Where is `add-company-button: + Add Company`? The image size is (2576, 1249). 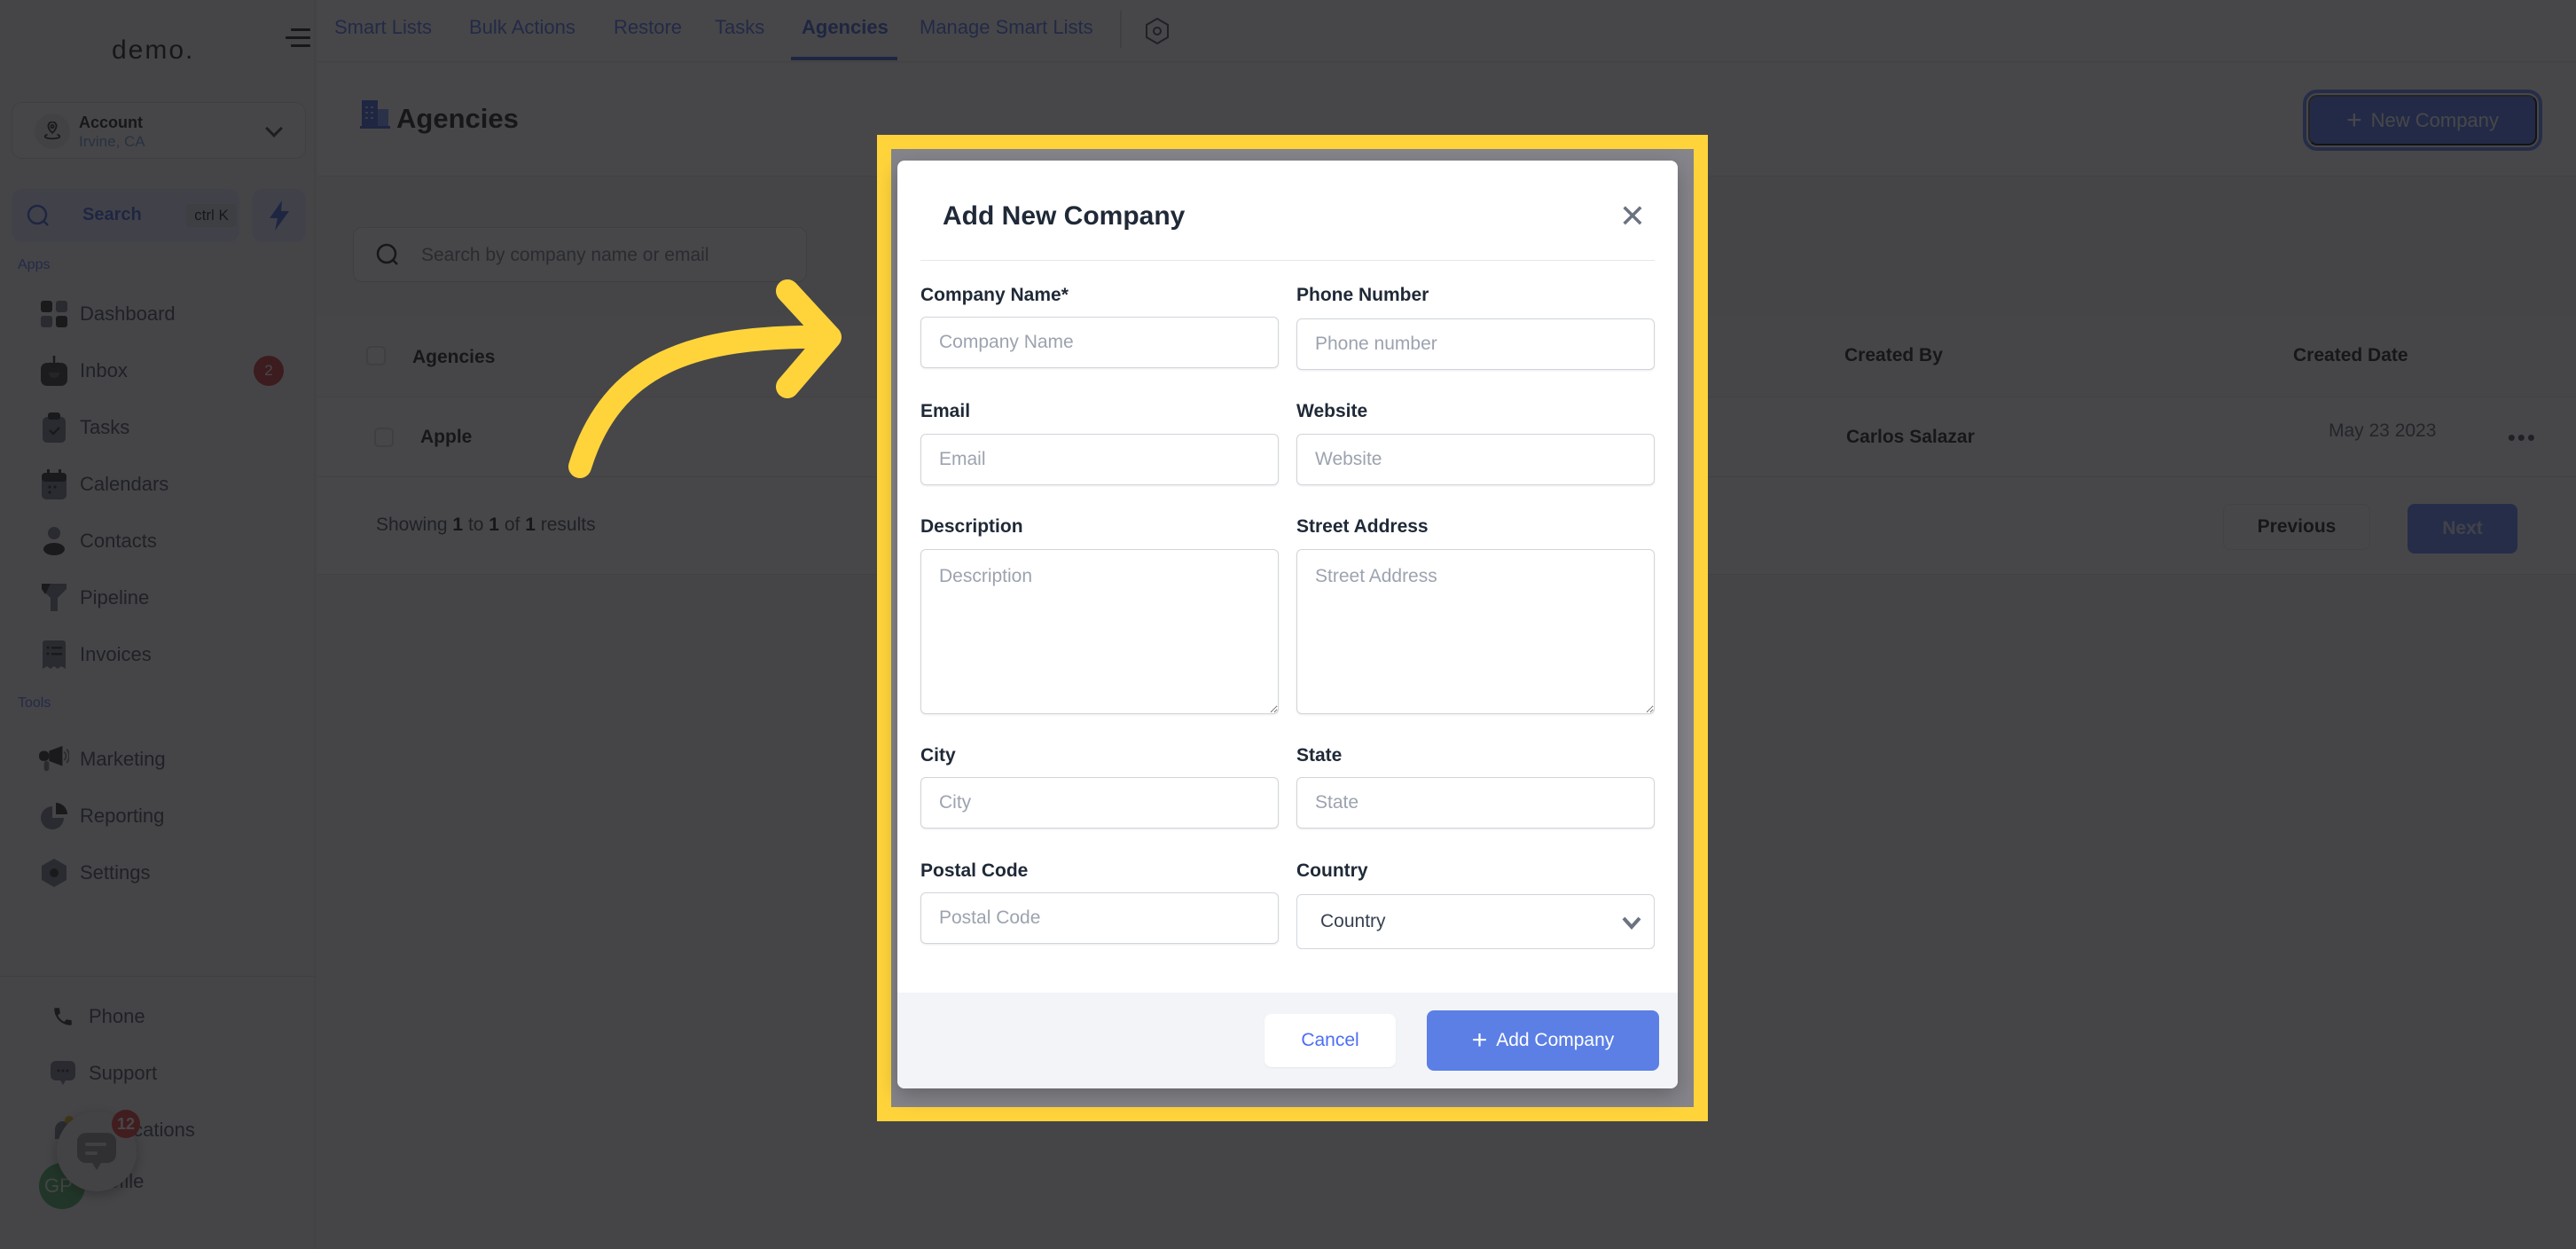 add-company-button: + Add Company is located at coordinates (1543, 1040).